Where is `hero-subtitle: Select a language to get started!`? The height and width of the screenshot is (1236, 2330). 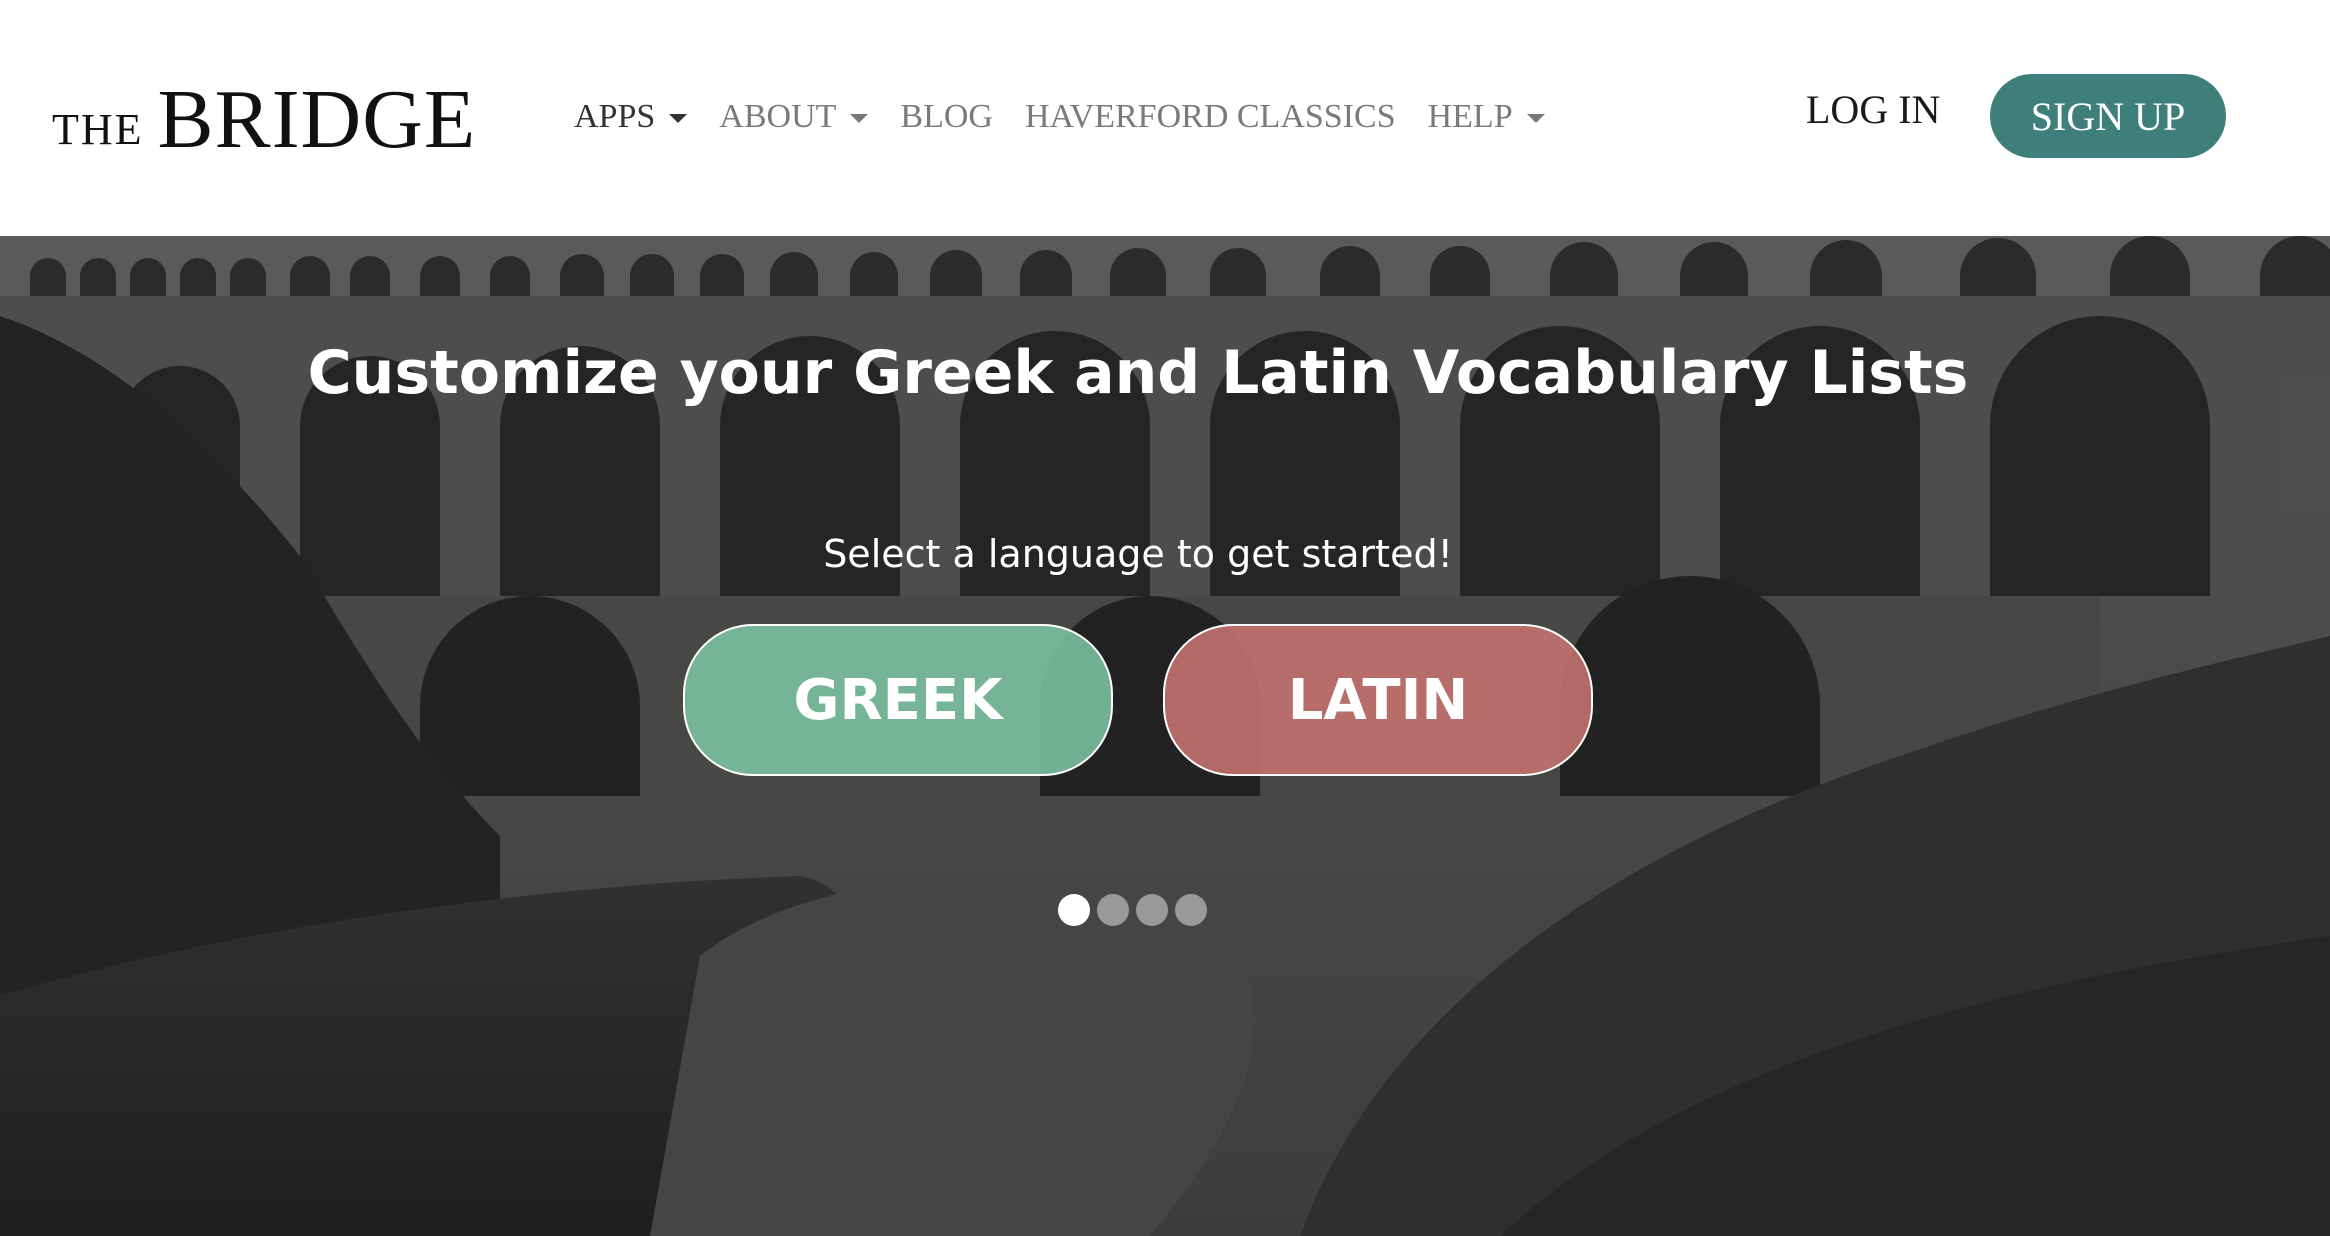
hero-subtitle: Select a language to get started! is located at coordinates (1138, 554).